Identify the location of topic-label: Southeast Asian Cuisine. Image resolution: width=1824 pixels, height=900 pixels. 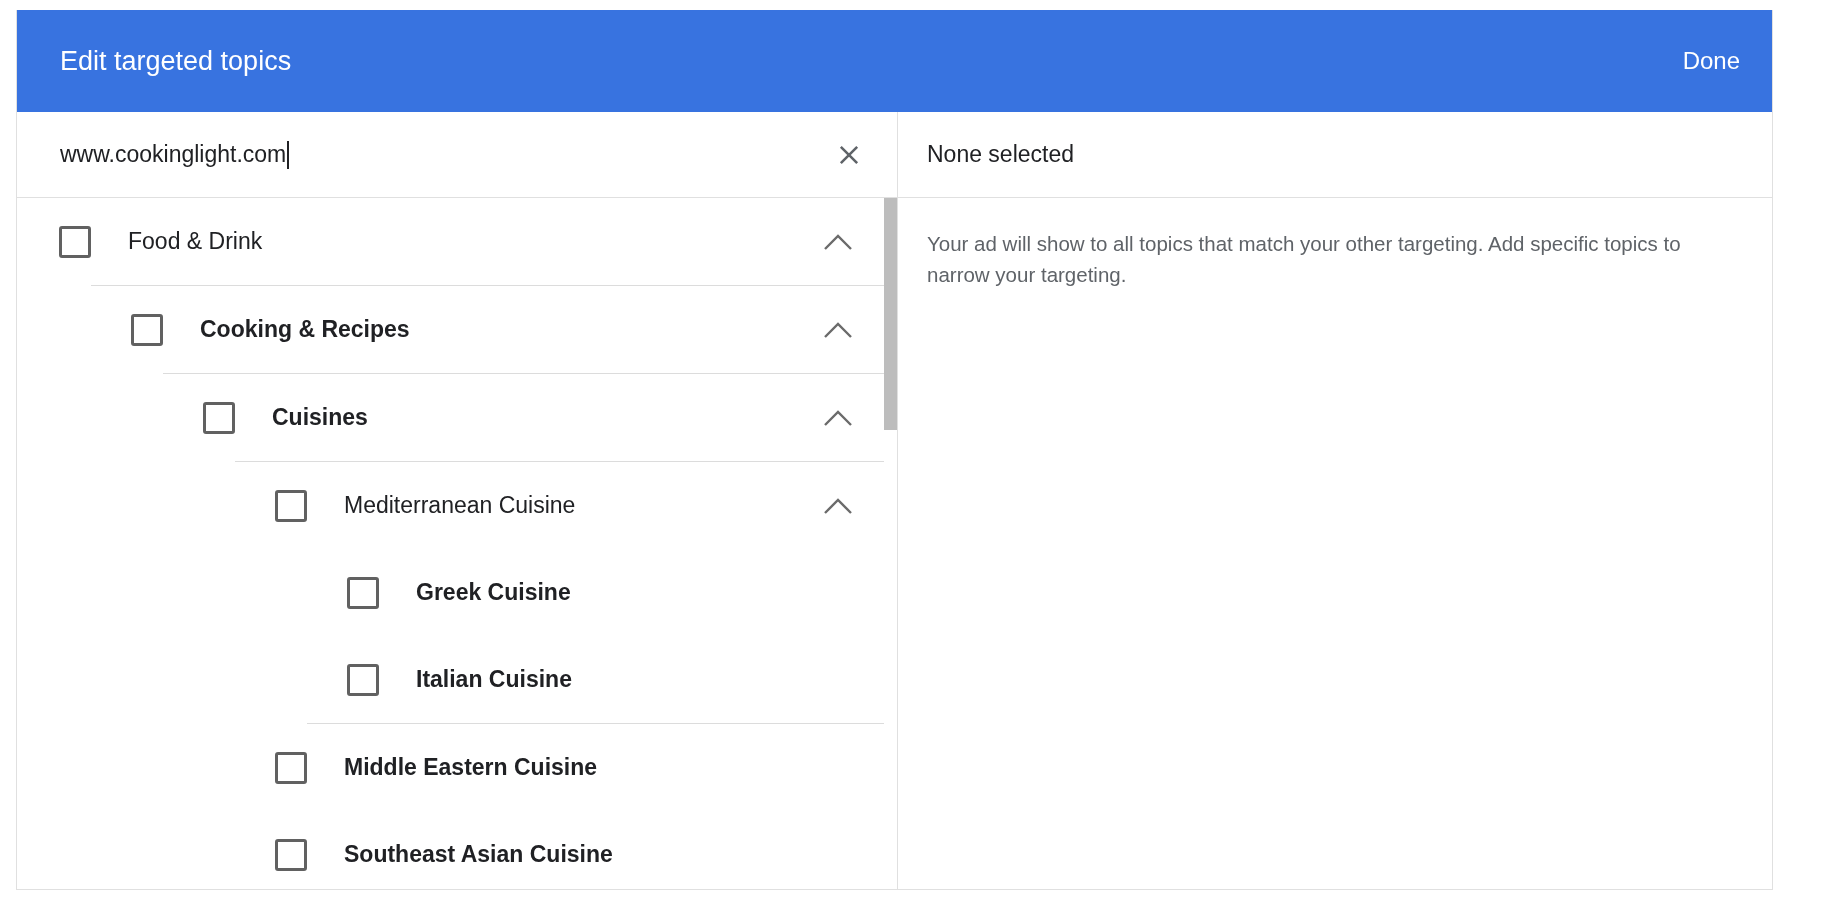
(478, 854).